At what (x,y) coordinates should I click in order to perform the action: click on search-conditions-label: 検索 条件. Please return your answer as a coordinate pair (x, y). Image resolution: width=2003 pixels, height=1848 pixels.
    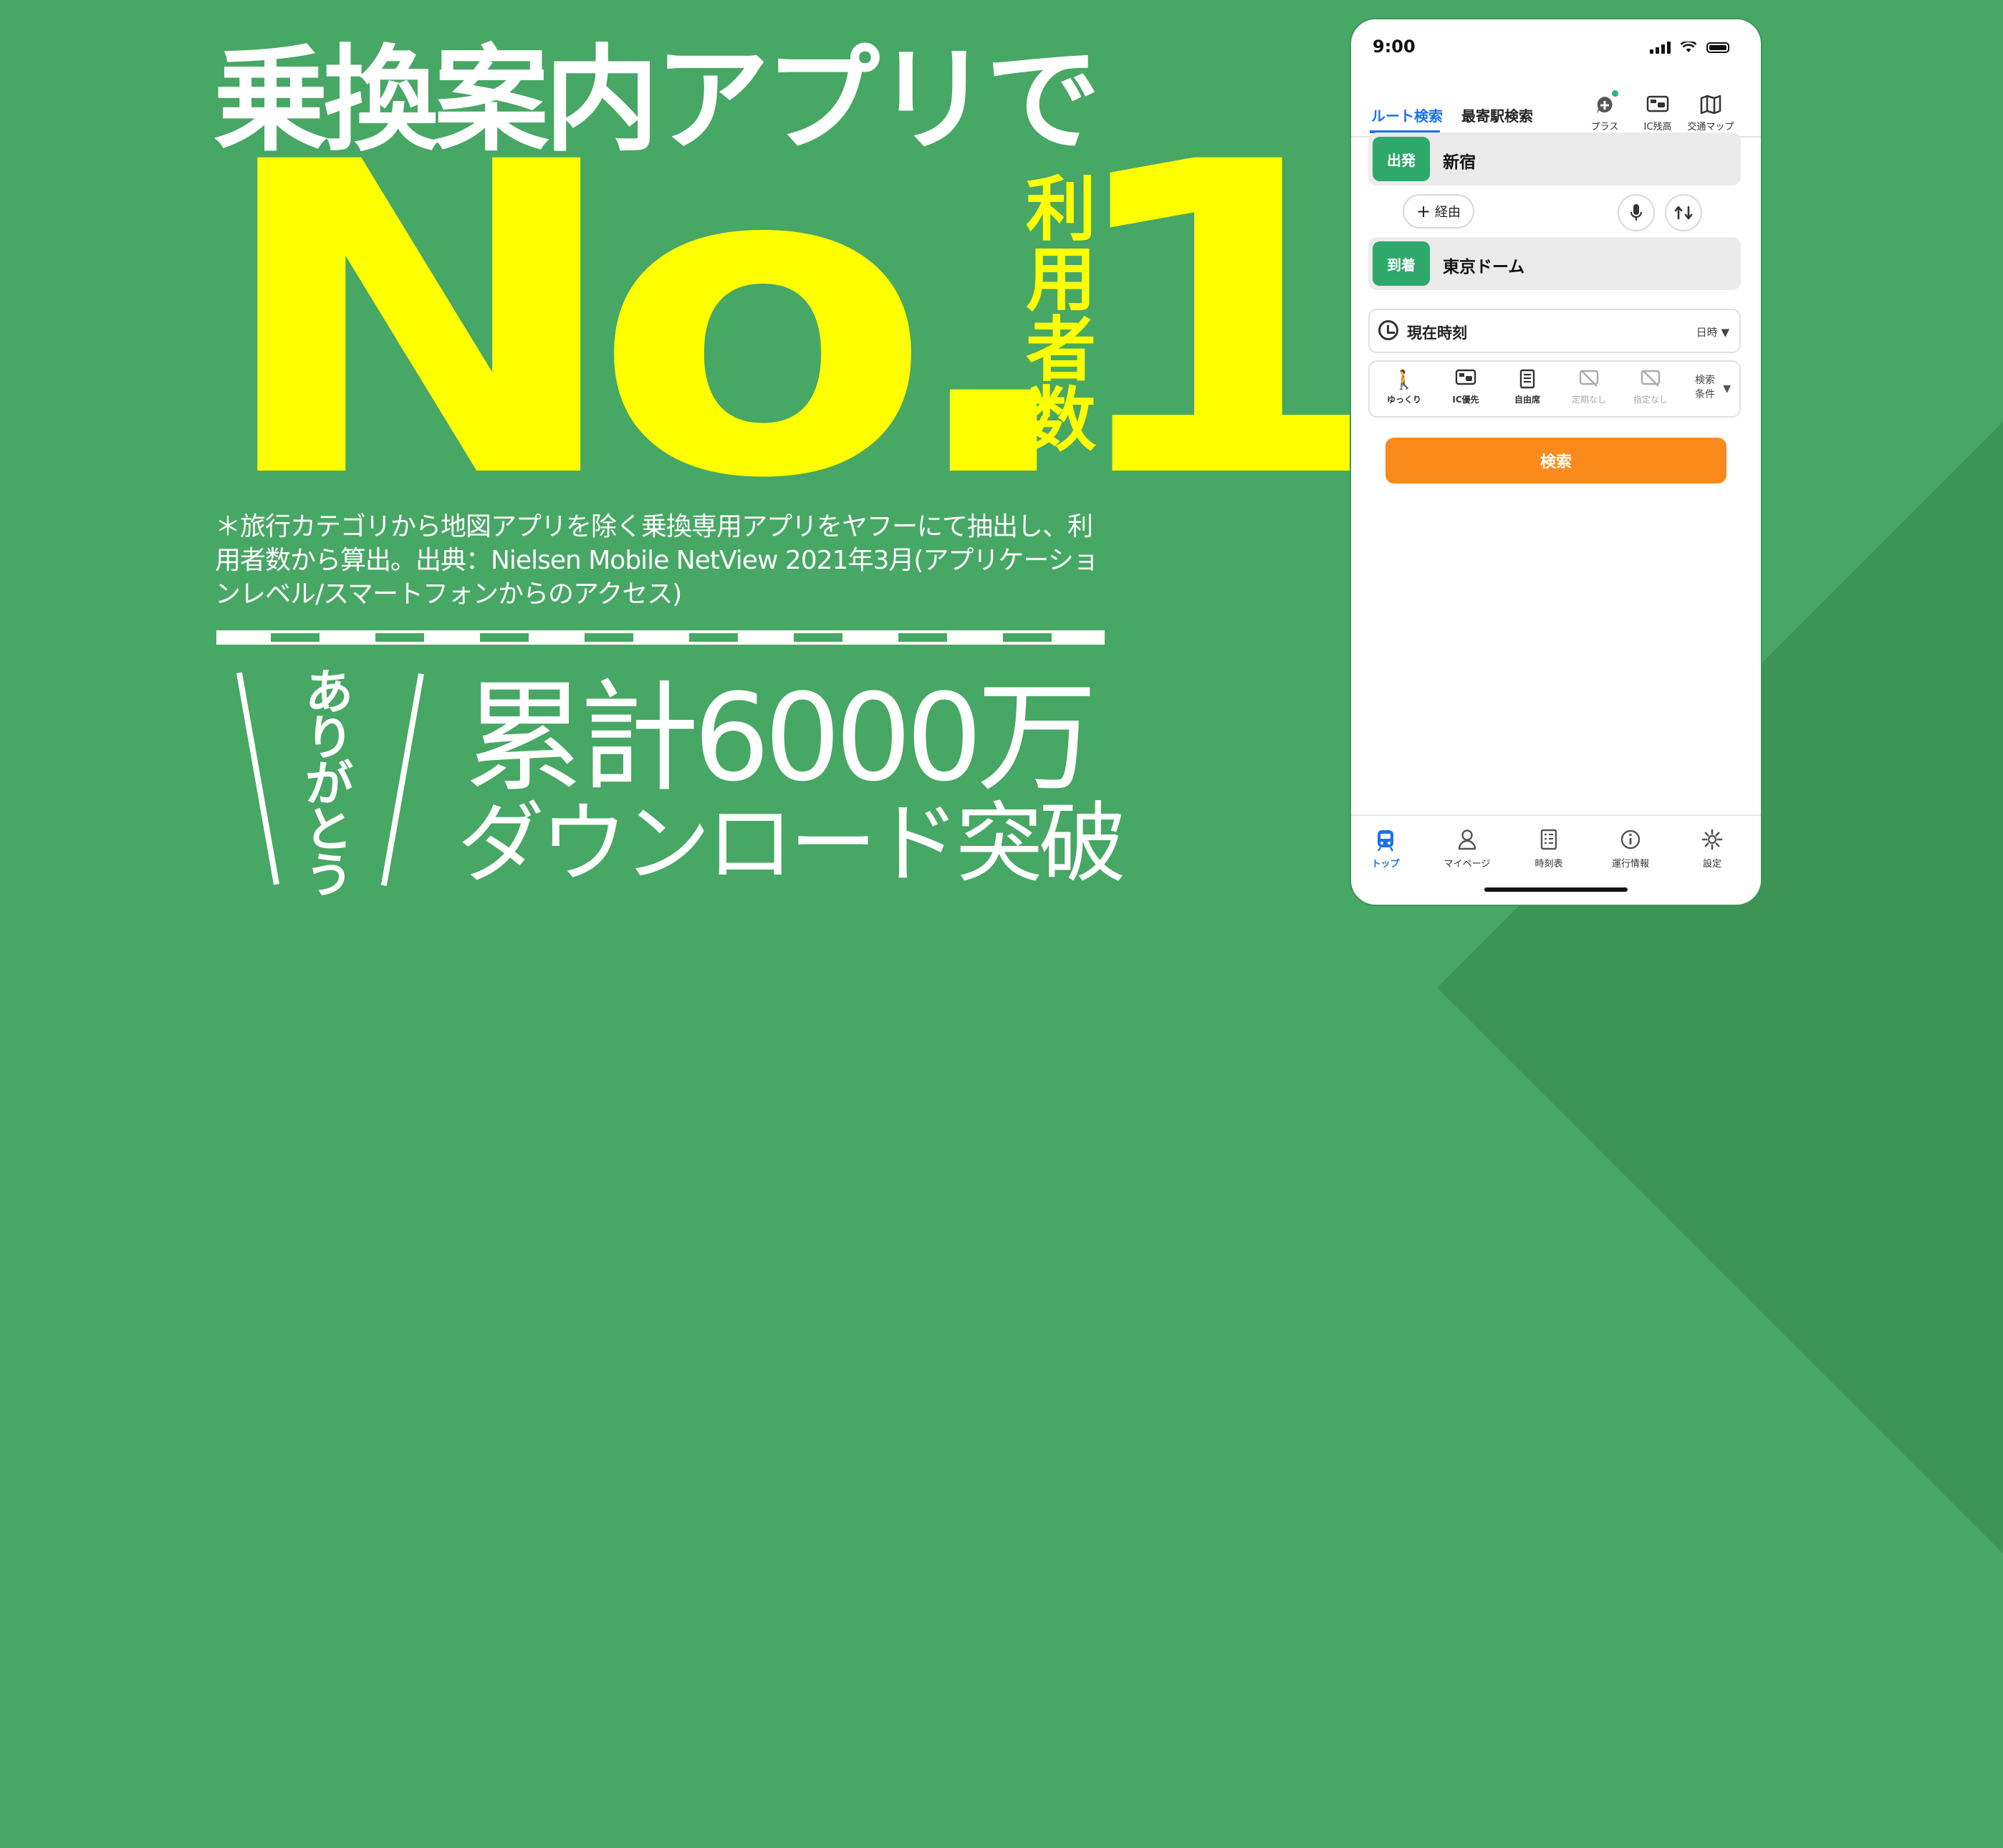
    Looking at the image, I should click on (1705, 387).